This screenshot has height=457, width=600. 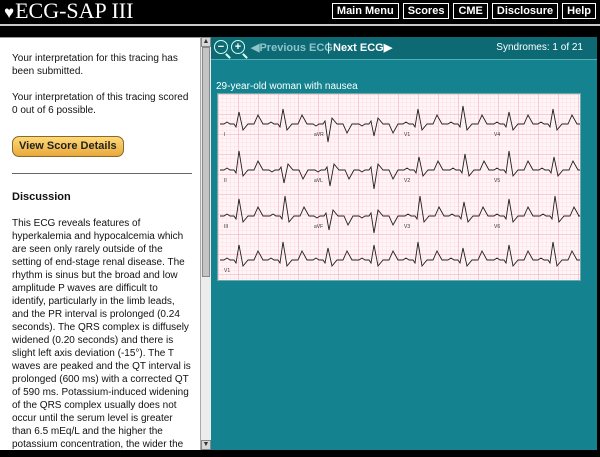 I want to click on vertical-scrollbar: ▲ ▼, so click(x=205, y=243).